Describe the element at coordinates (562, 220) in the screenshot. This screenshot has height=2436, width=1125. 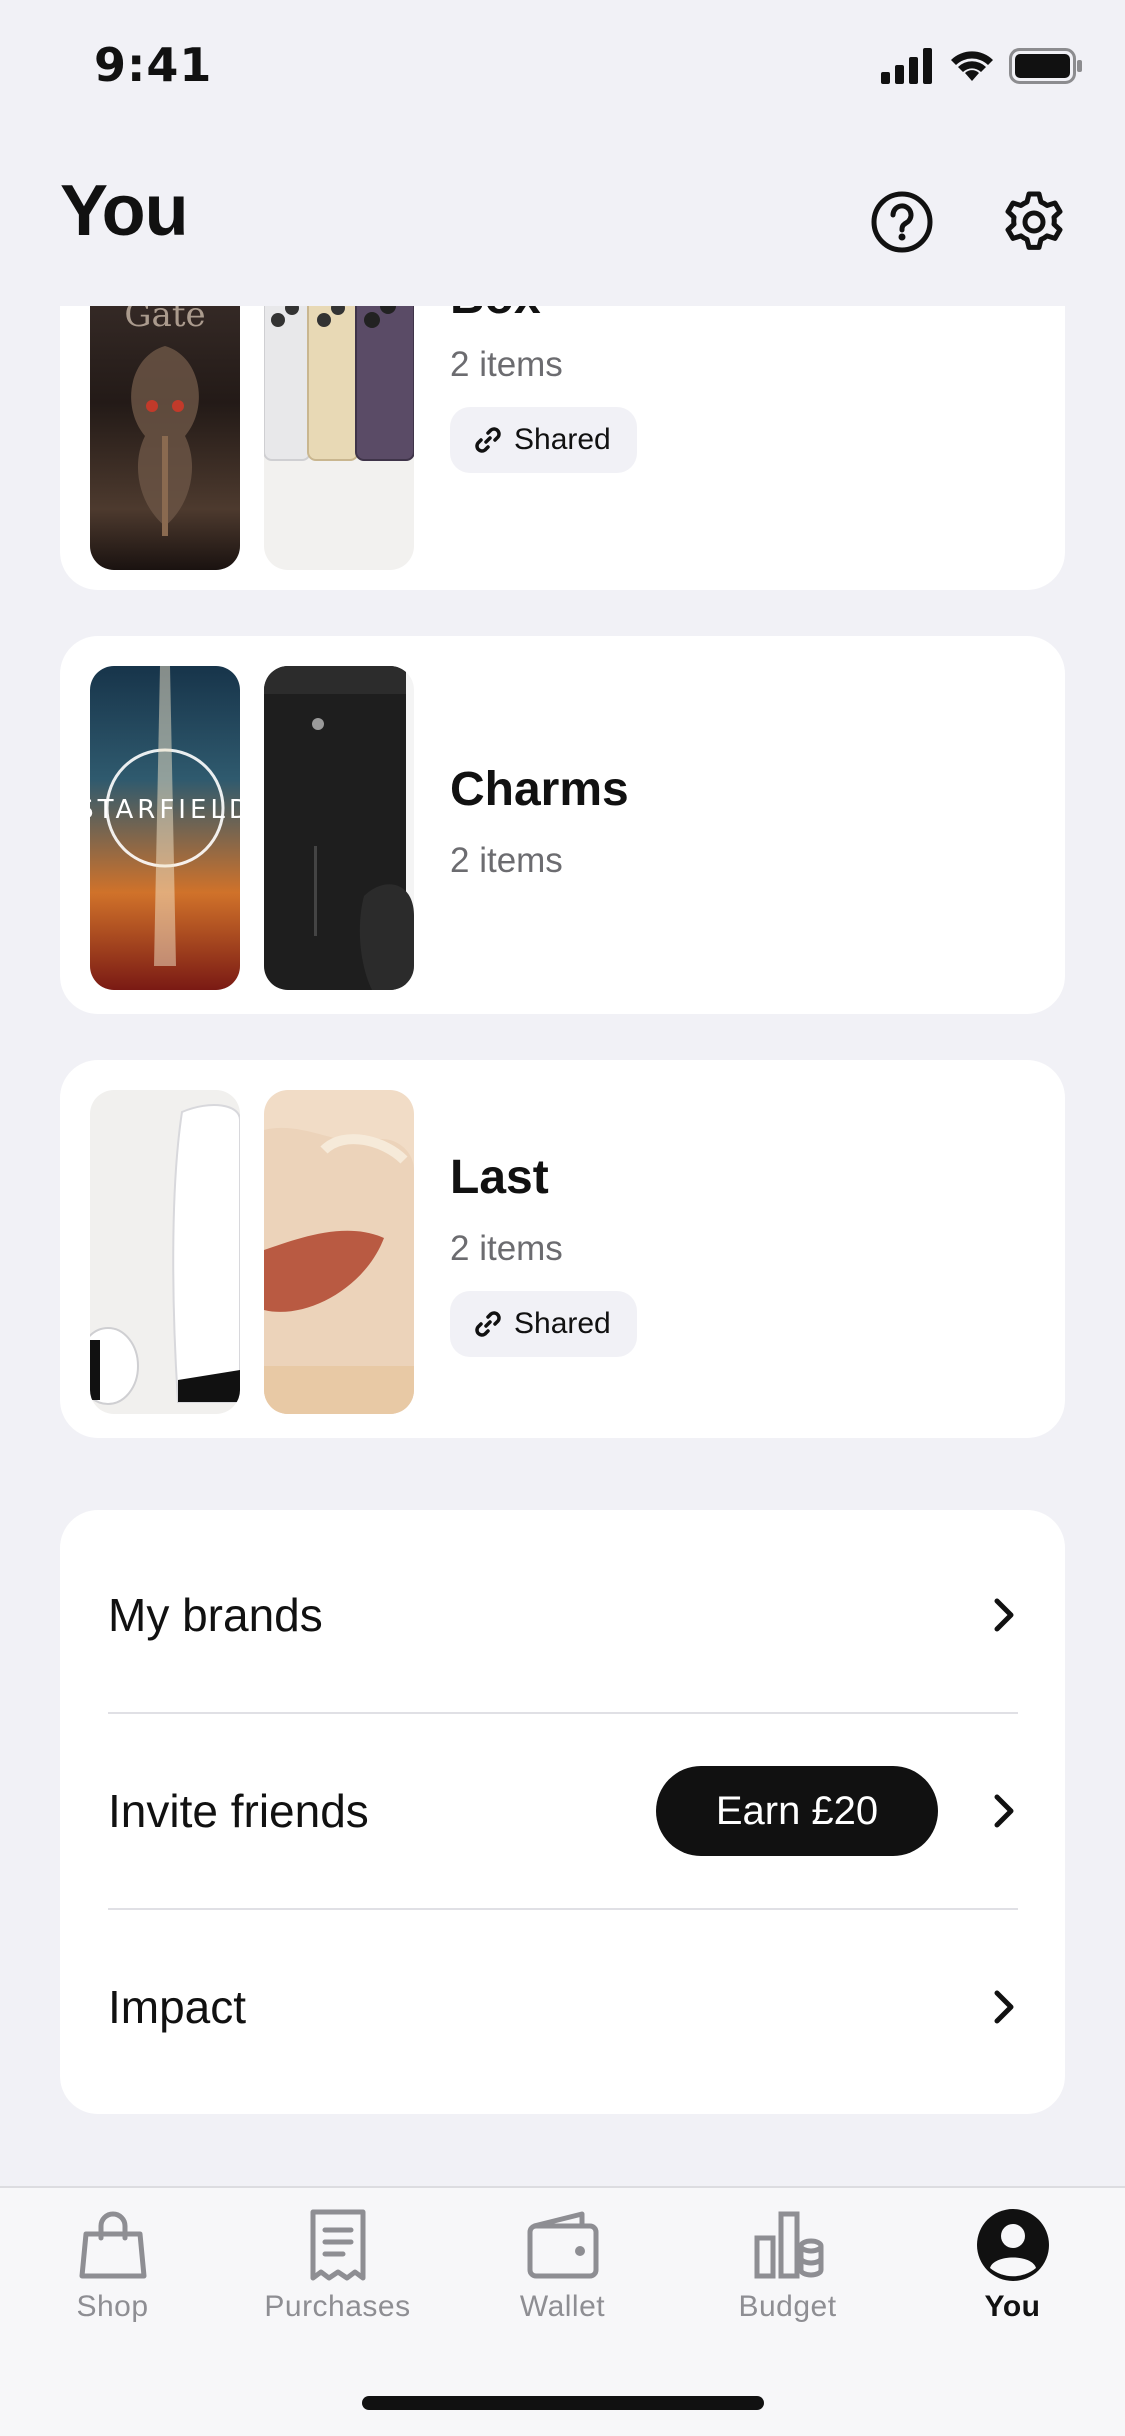
I see `header: You` at that location.